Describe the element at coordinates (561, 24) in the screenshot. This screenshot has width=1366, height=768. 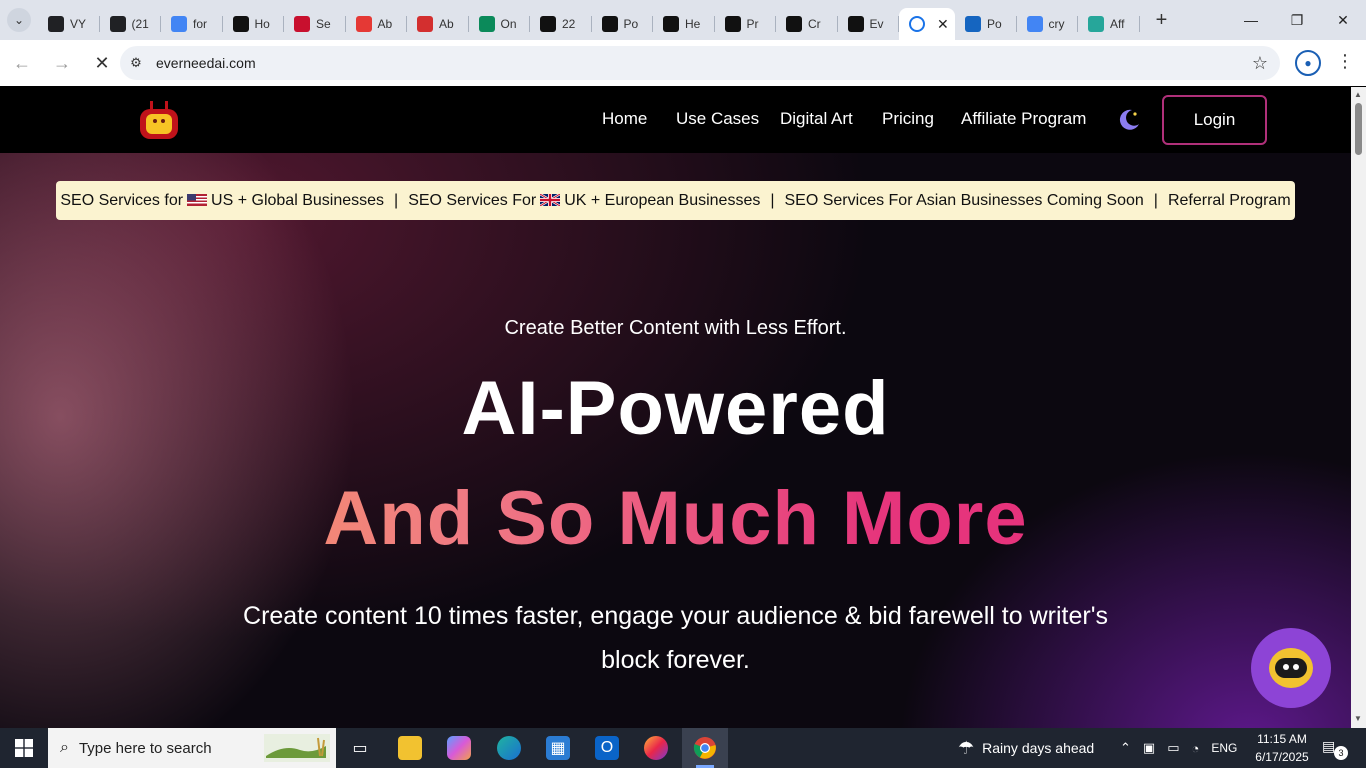
I see `browser-tab: 22` at that location.